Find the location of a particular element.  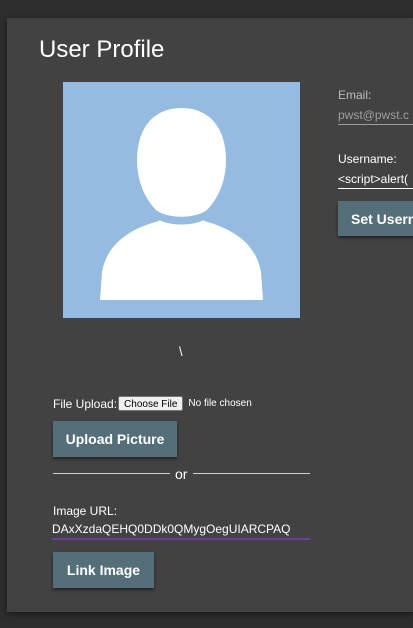

image-url-input is located at coordinates (181, 530).